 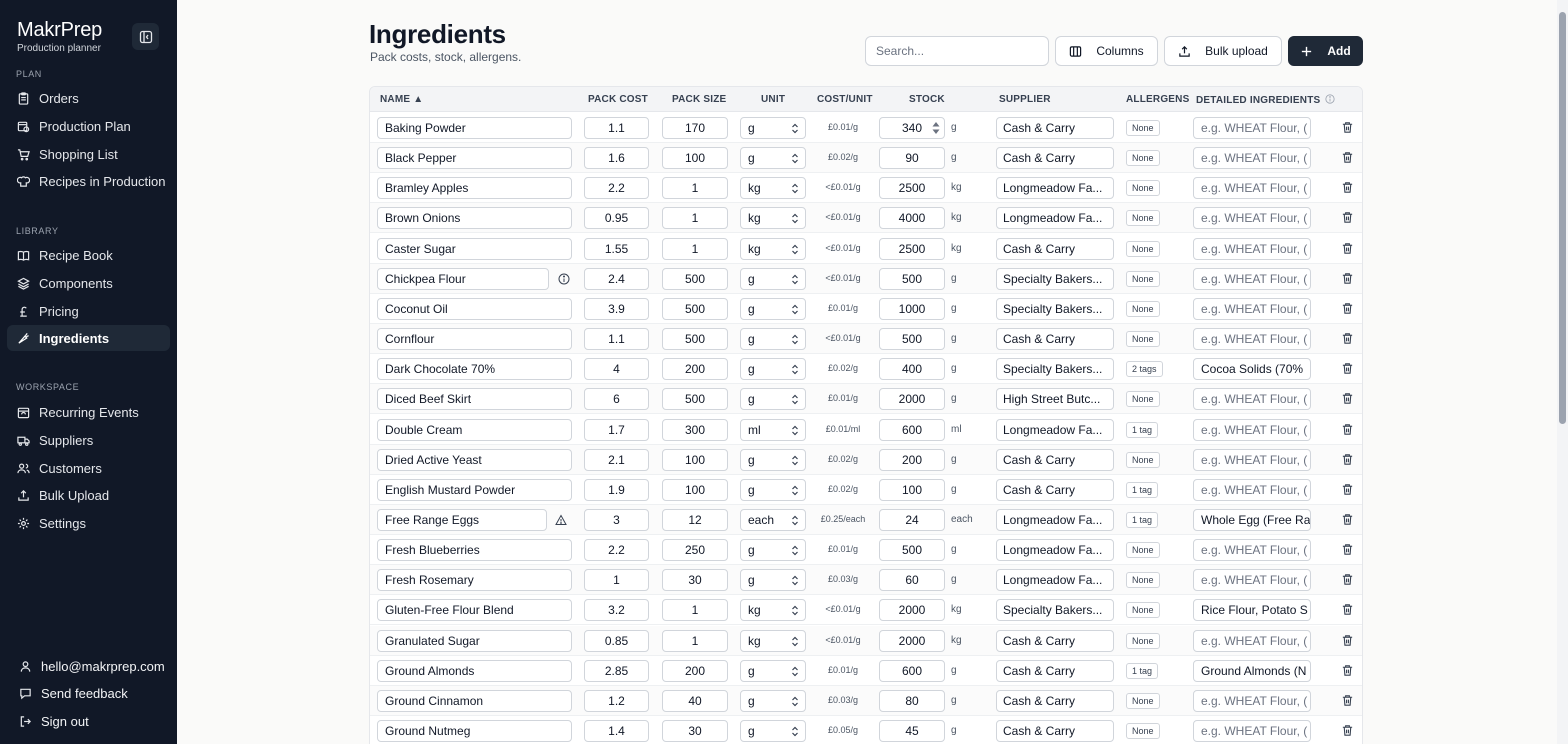 I want to click on pack-cost-input: 2.85, so click(x=616, y=671).